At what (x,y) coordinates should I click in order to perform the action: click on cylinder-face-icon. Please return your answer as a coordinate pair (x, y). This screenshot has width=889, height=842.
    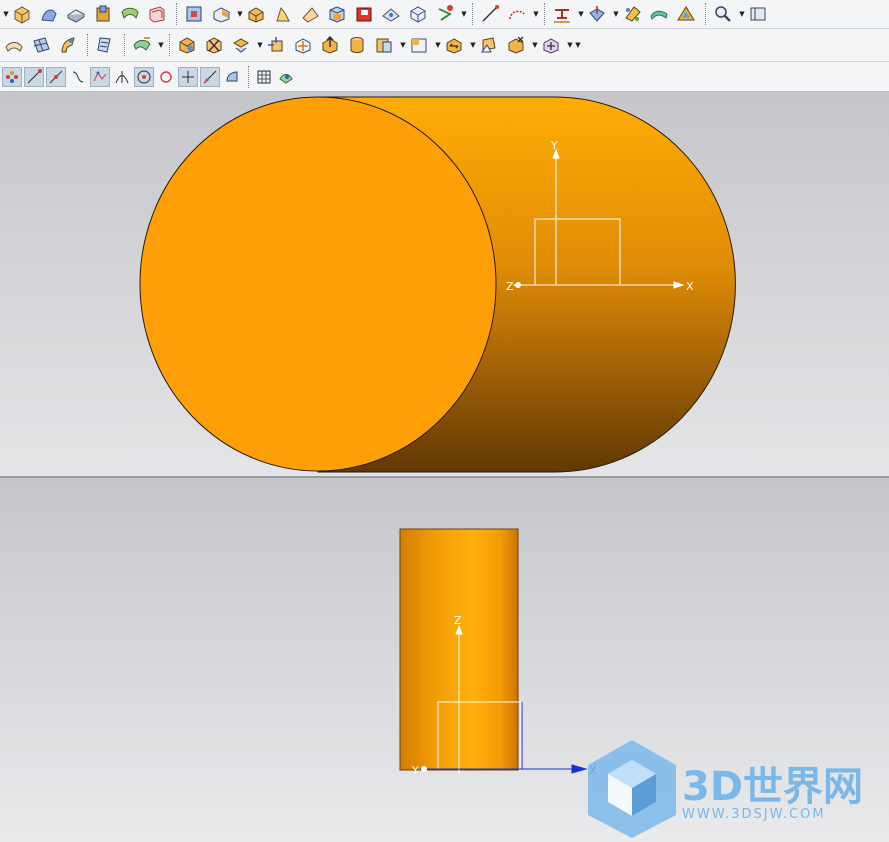
    Looking at the image, I should click on (357, 45).